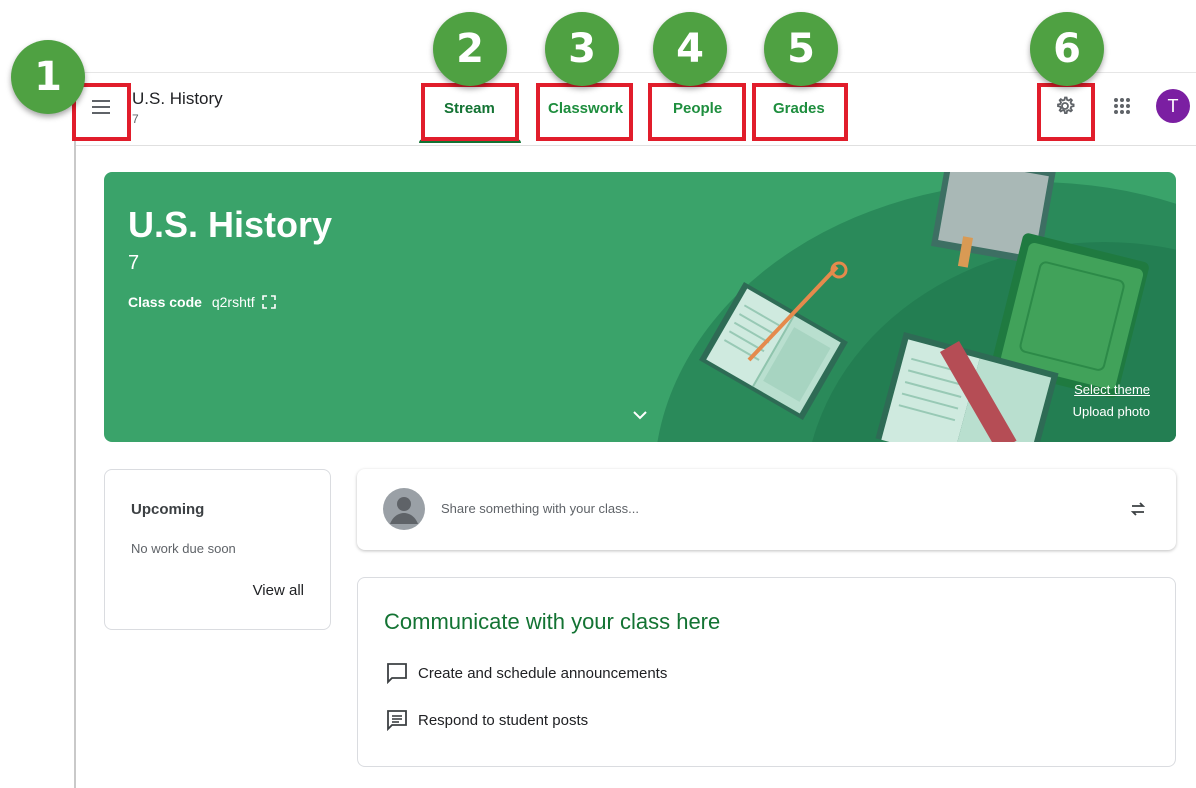  Describe the element at coordinates (470, 112) in the screenshot. I see `highlight-stream` at that location.